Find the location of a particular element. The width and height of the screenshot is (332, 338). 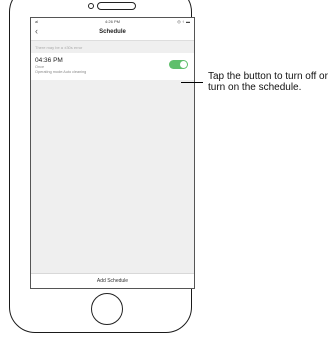

page-title: Schedule is located at coordinates (112, 32).